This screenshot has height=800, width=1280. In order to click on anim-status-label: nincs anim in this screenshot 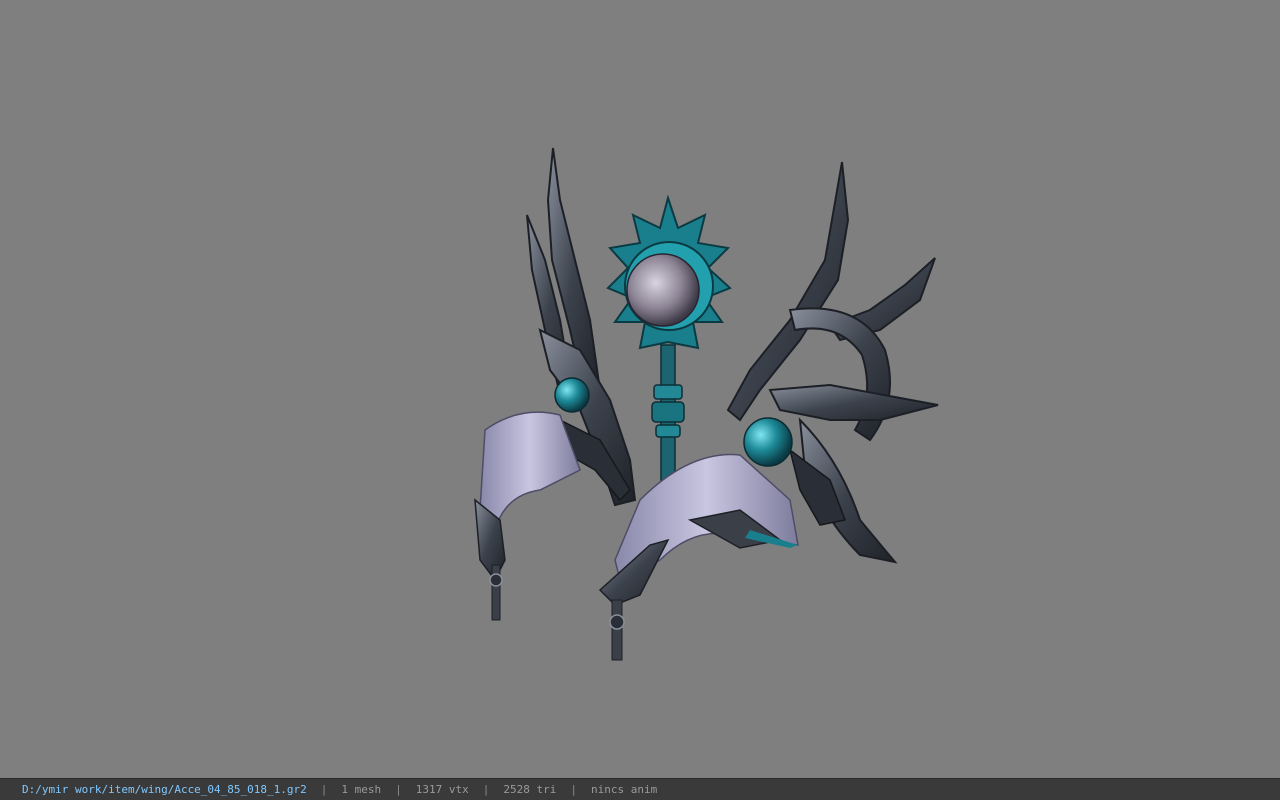, I will do `click(624, 789)`.